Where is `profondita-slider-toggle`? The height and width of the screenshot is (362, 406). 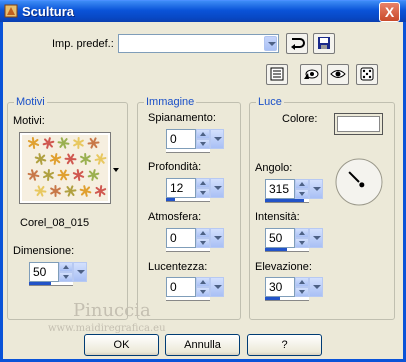
profondita-slider-toggle is located at coordinates (217, 188).